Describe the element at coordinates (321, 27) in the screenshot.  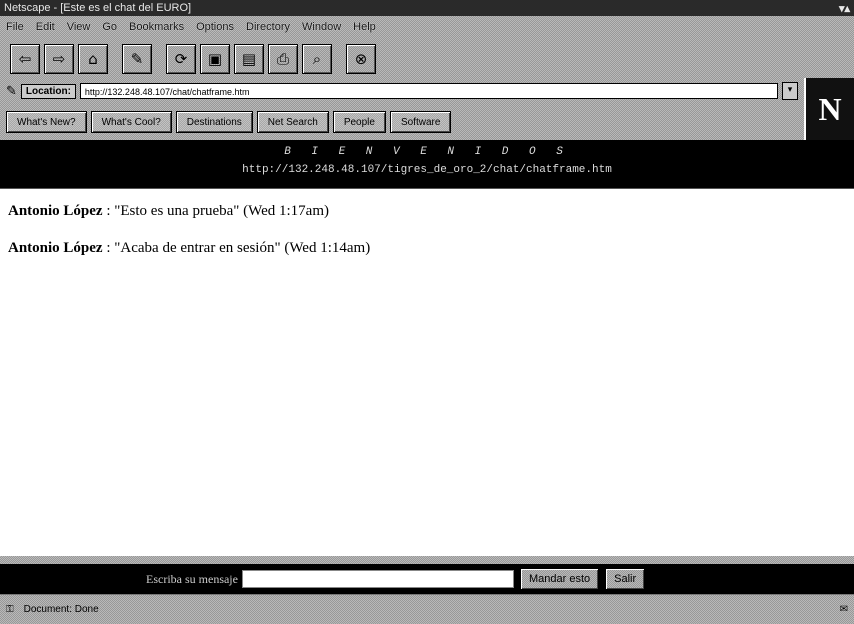
I see `menu-window: Window` at that location.